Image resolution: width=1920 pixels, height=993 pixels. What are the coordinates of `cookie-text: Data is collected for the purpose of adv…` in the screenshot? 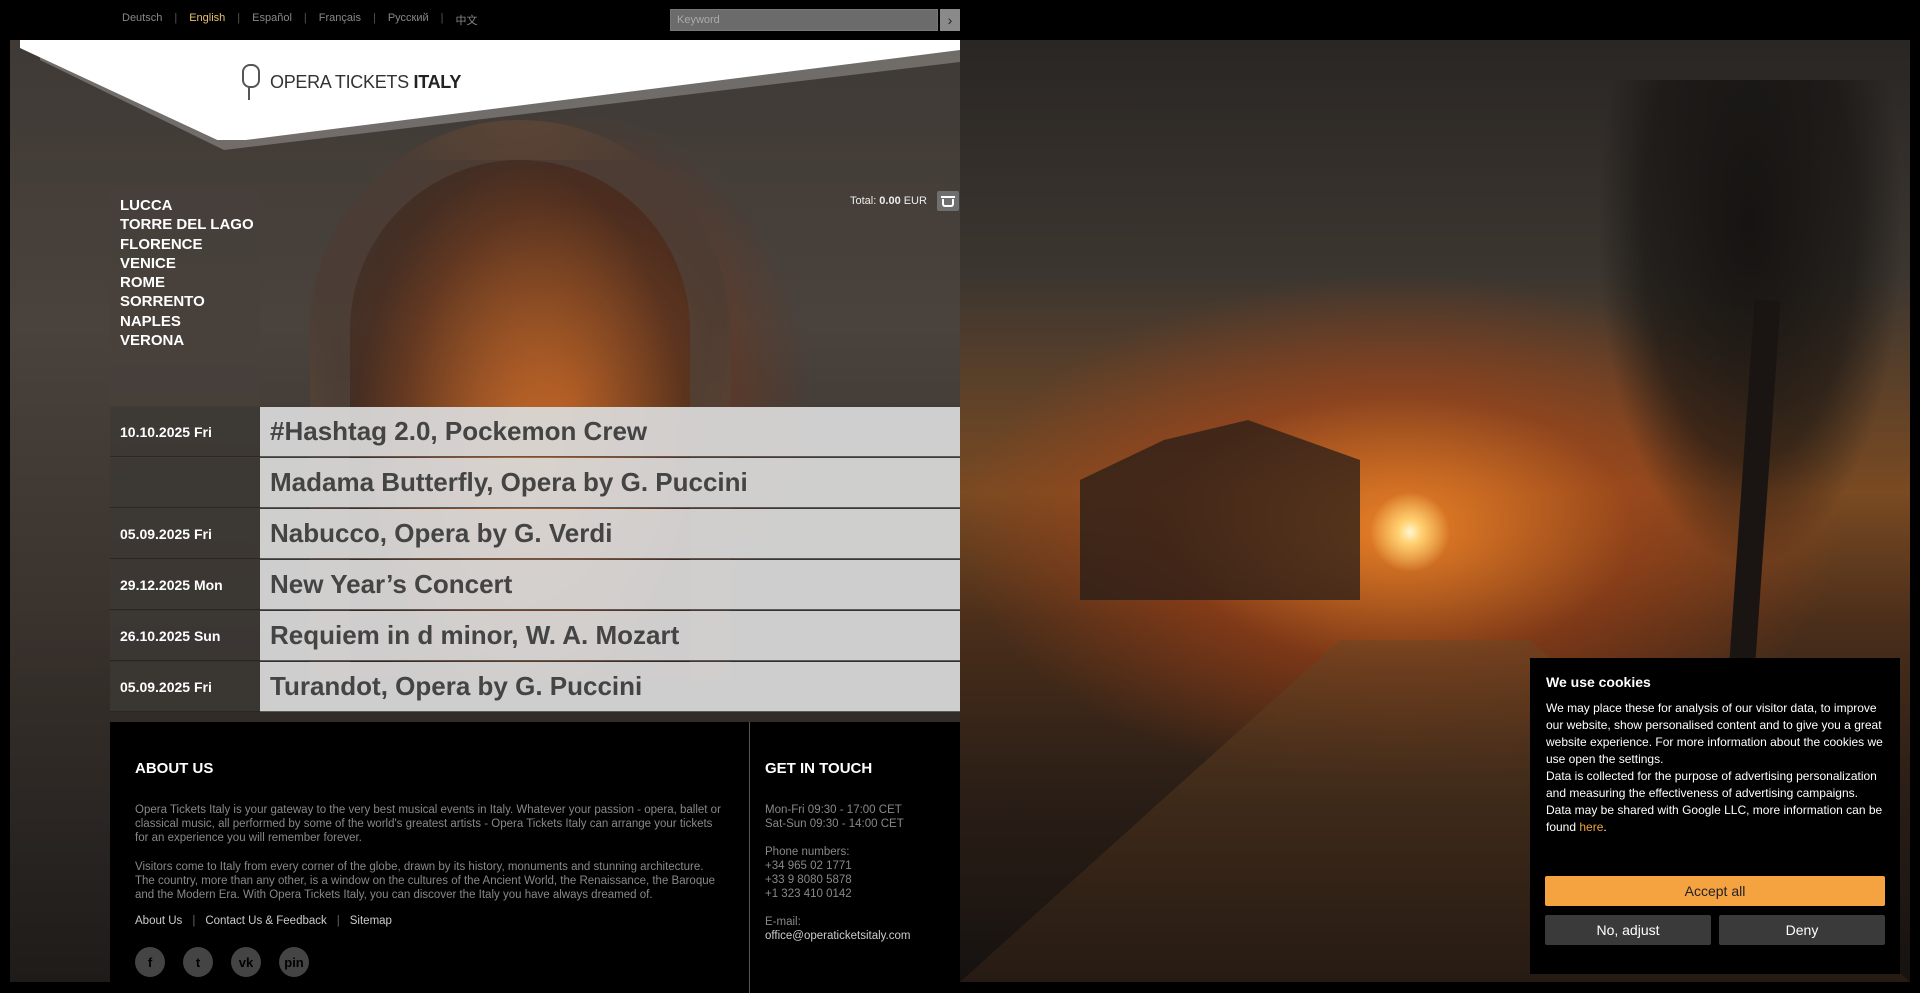 It's located at (1711, 784).